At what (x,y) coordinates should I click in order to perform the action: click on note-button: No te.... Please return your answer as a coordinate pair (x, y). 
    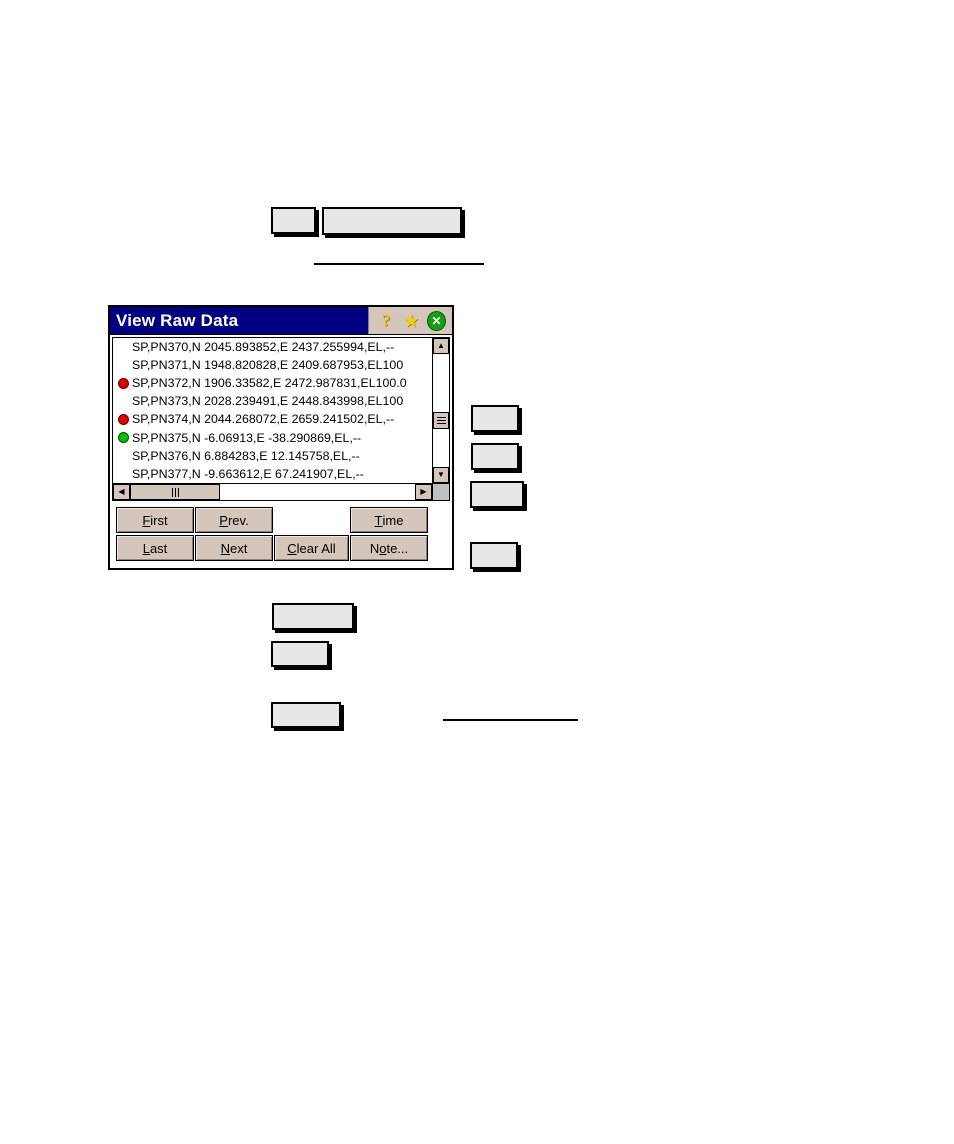
    Looking at the image, I should click on (389, 548).